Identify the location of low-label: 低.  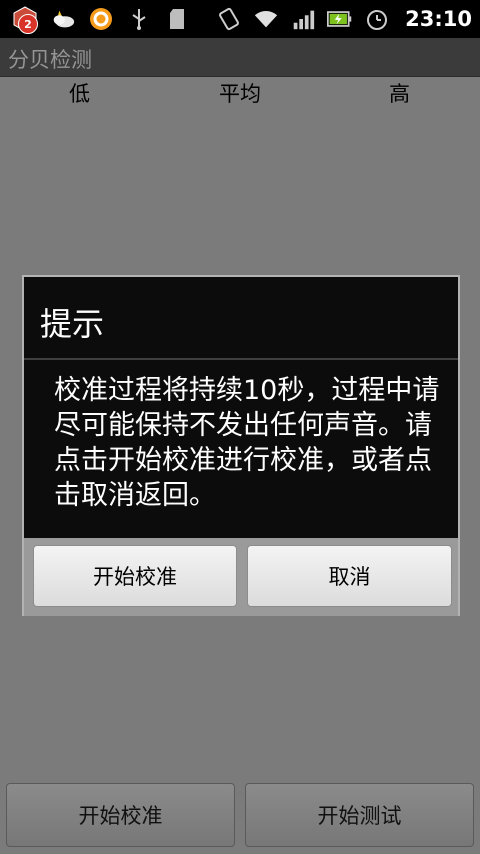
(79, 94).